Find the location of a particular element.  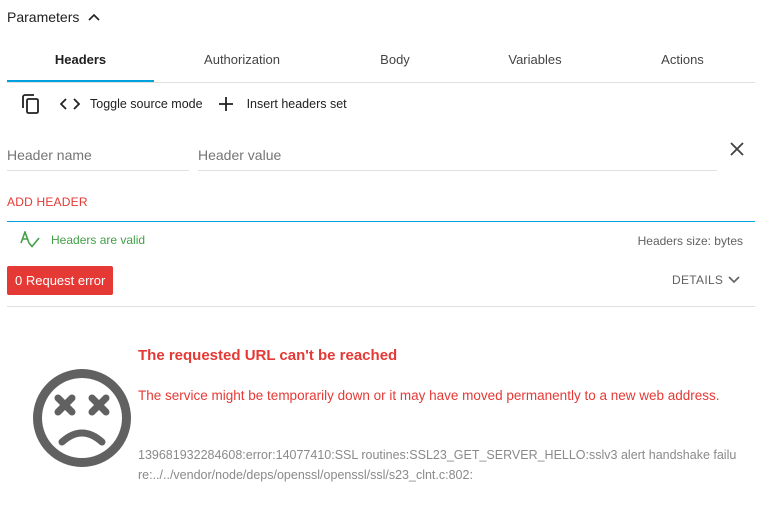

tab-authorization: Authorization is located at coordinates (242, 63).